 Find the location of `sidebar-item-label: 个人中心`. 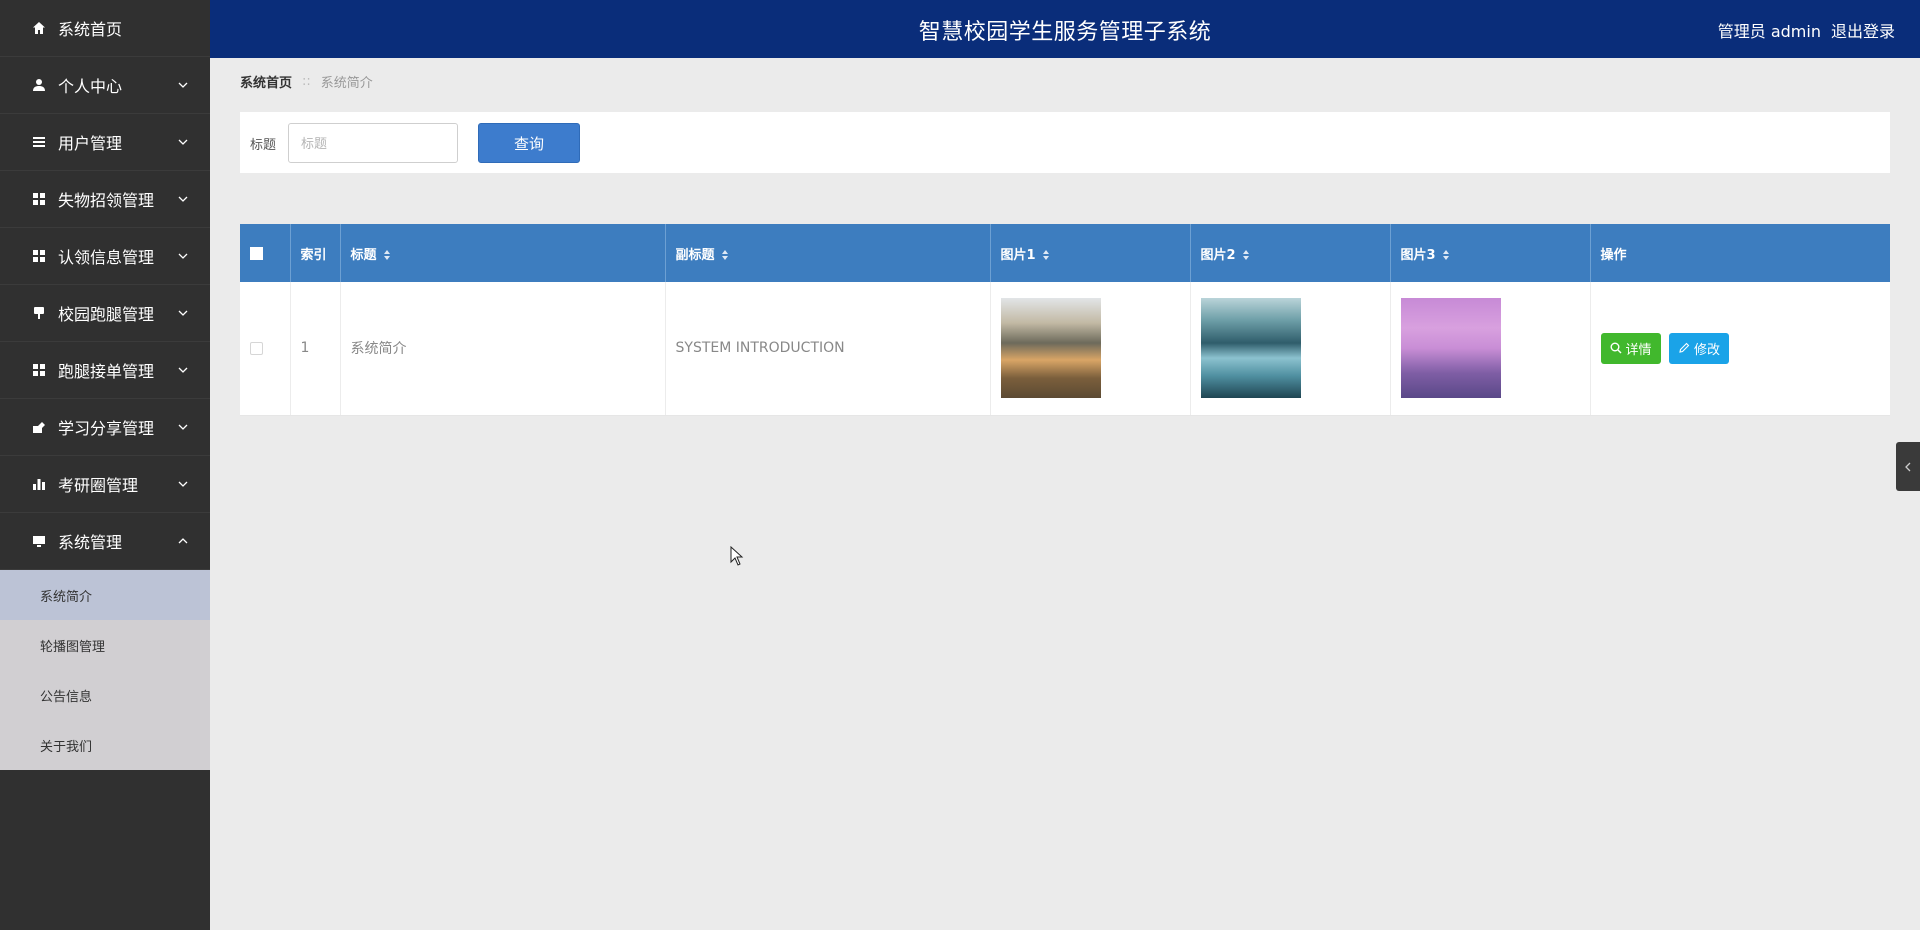

sidebar-item-label: 个人中心 is located at coordinates (90, 86).